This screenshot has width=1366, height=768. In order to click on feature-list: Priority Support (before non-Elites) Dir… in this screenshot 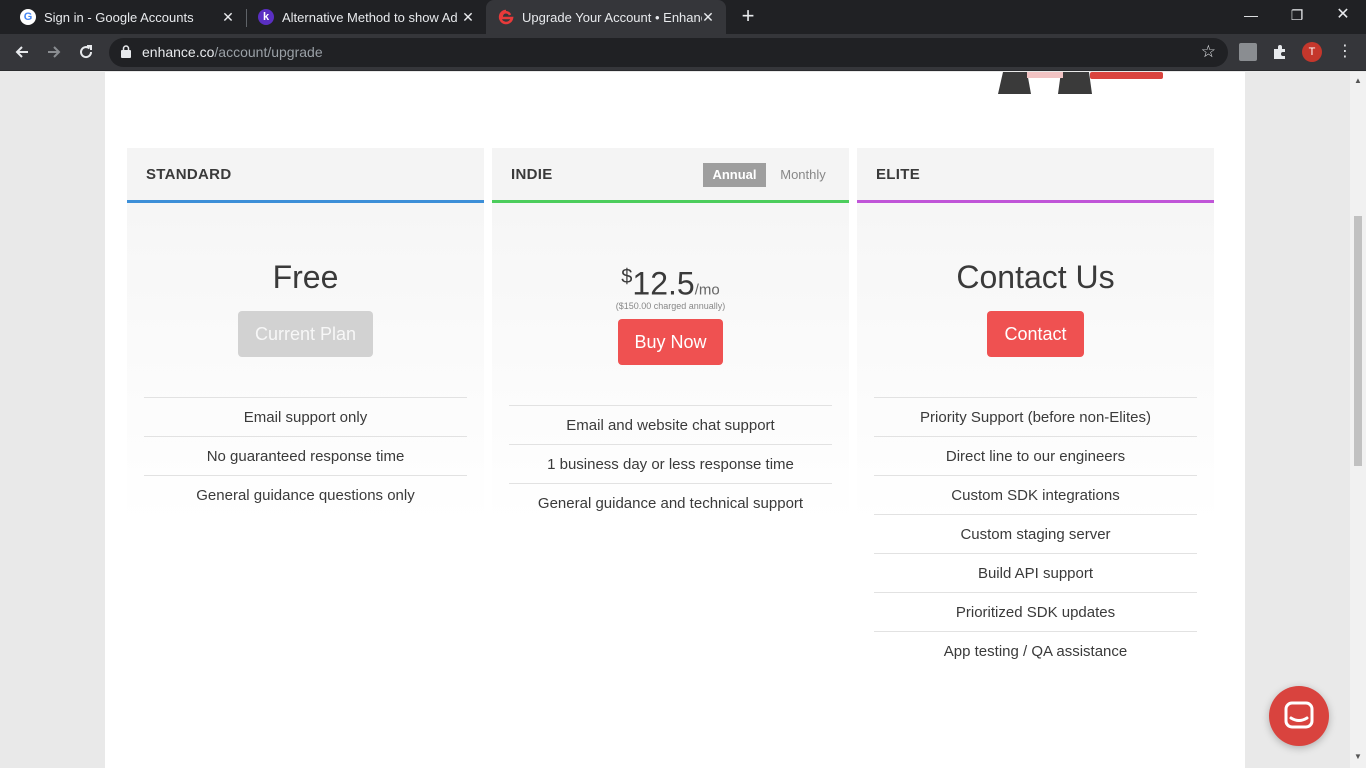, I will do `click(1035, 533)`.